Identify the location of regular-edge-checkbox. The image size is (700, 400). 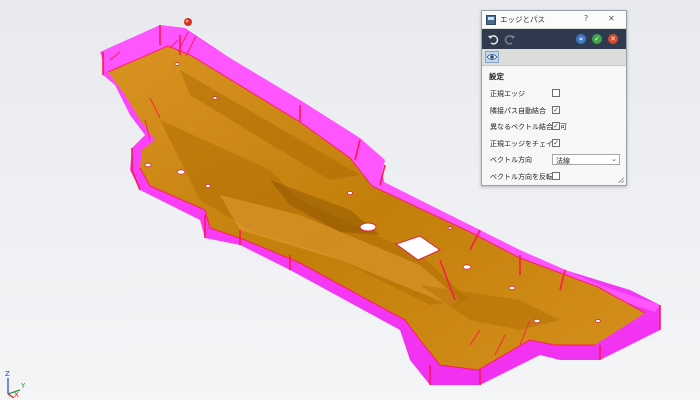
(556, 93).